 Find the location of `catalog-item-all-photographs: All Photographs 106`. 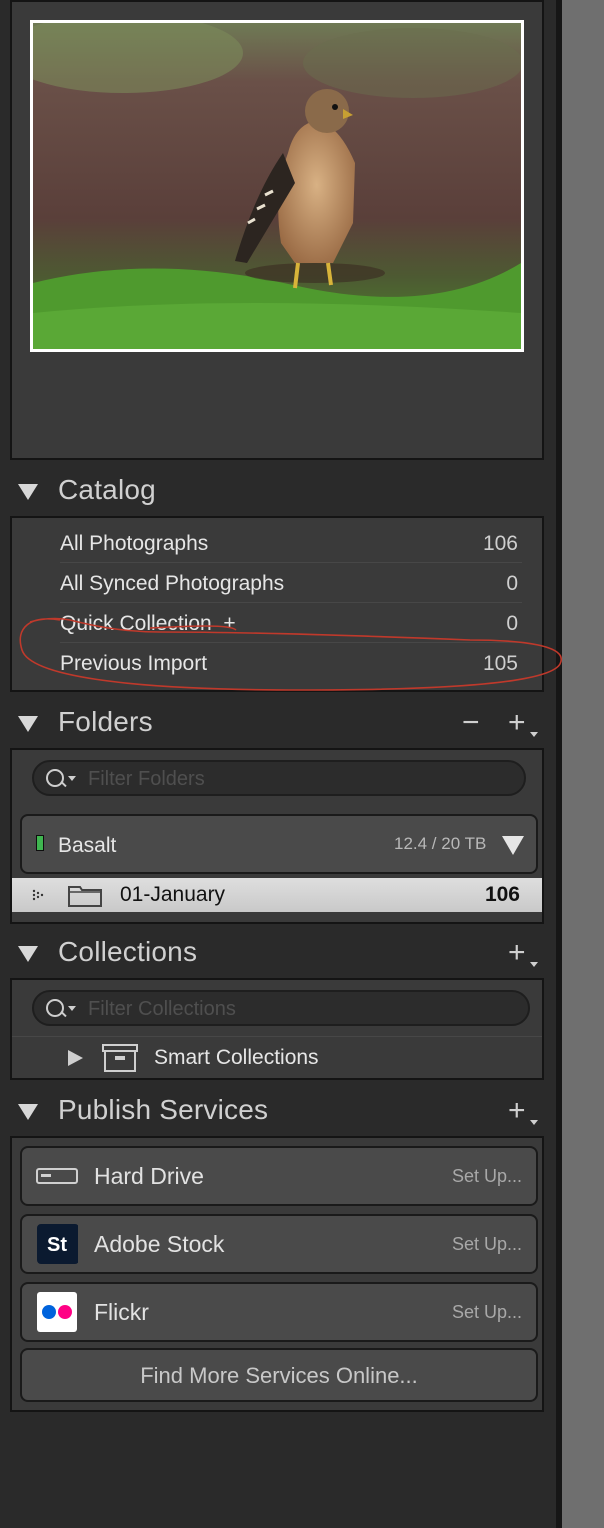

catalog-item-all-photographs: All Photographs 106 is located at coordinates (291, 542).